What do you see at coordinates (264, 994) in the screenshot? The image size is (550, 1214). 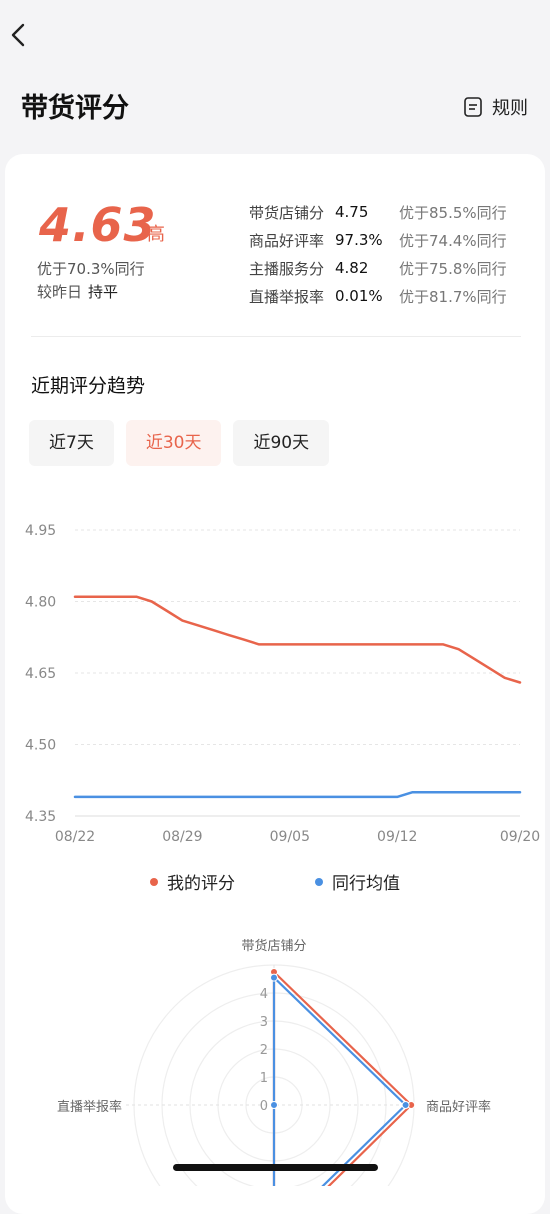 I see `radar-tick-label: 4` at bounding box center [264, 994].